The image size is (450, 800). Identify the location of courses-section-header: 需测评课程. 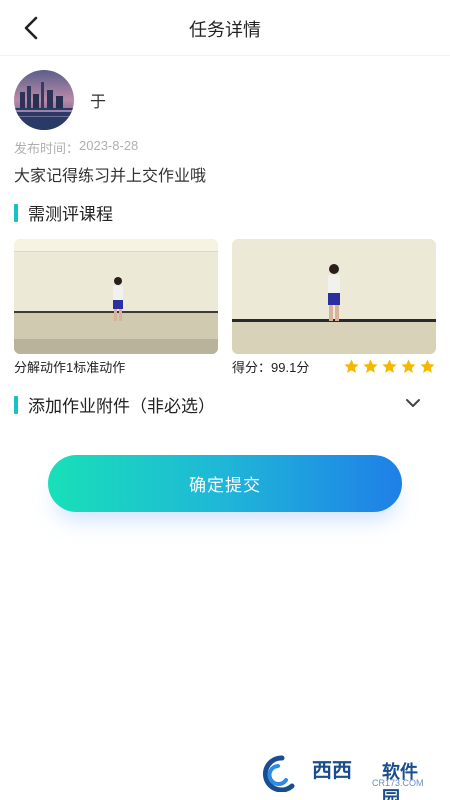
(63, 212).